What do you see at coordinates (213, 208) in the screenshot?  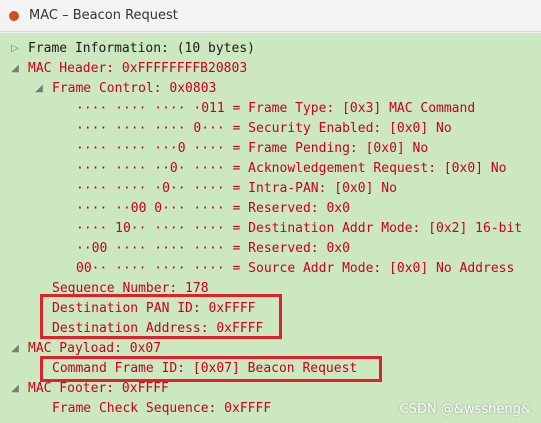 I see `tree-item-label: ···· ··00 0··· ···· = Reserved: 0x0` at bounding box center [213, 208].